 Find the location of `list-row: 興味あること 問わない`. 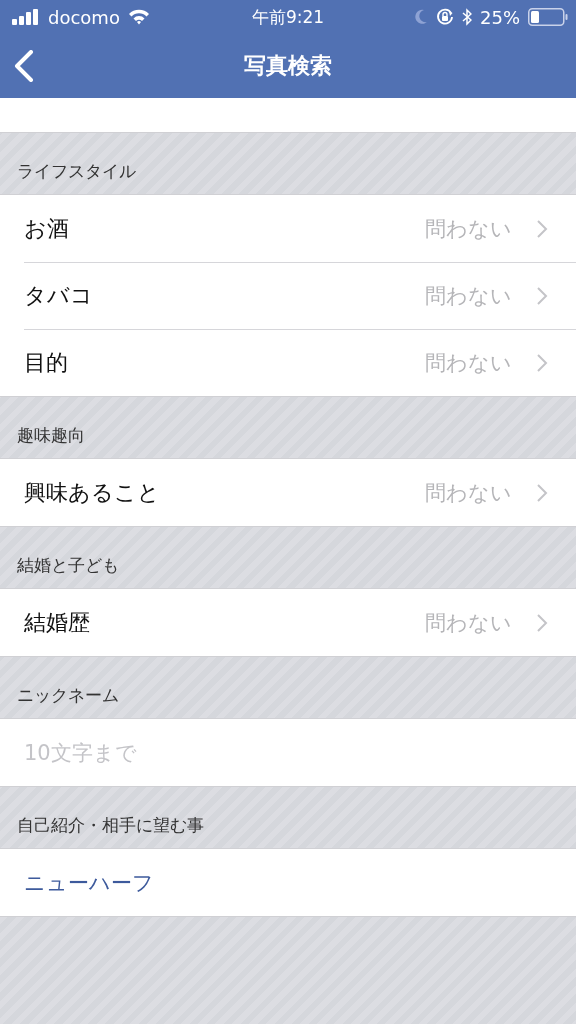

list-row: 興味あること 問わない is located at coordinates (288, 492).